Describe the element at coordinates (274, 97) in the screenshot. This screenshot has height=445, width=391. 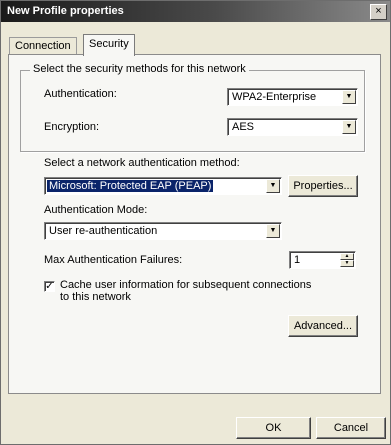
I see `authentication-value: WPA2-Enterprise` at that location.